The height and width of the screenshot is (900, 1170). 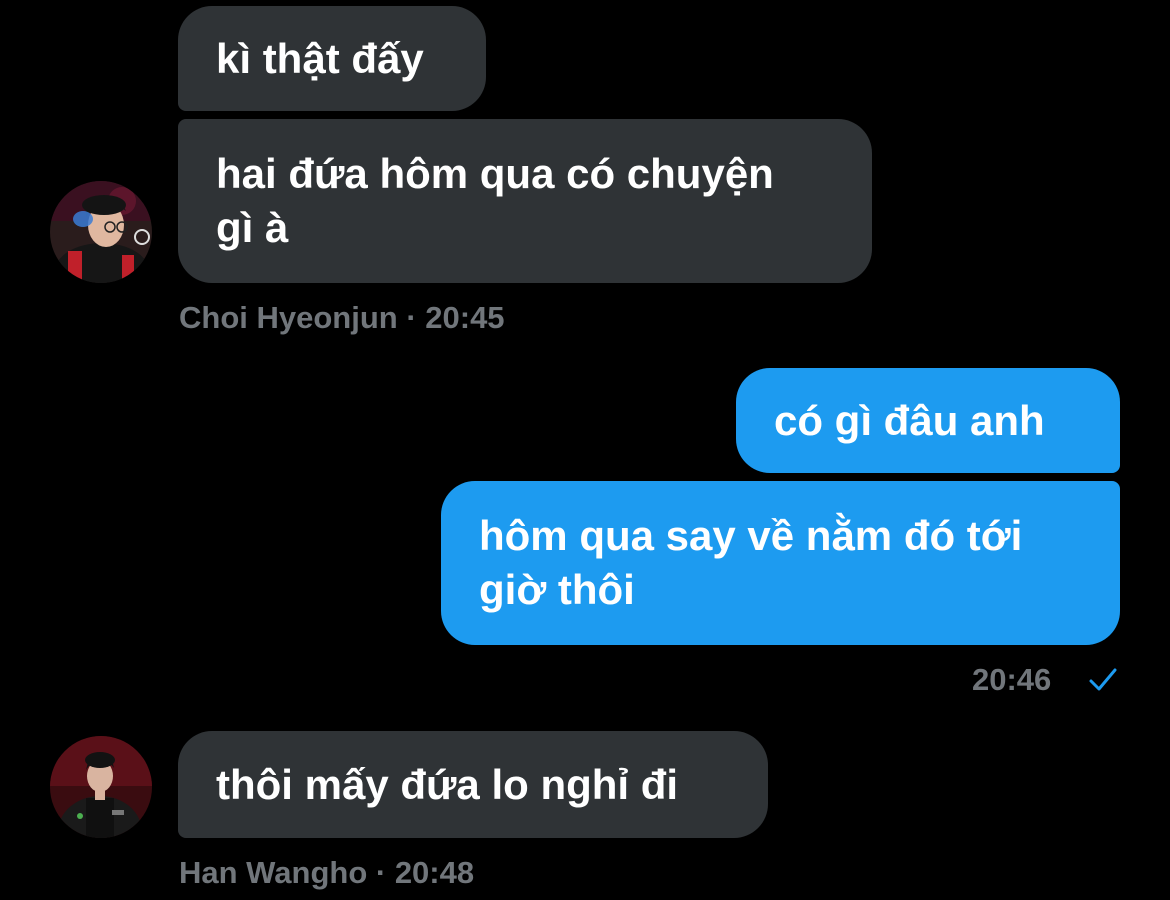 What do you see at coordinates (332, 58) in the screenshot?
I see `message-bubble-incoming: kì thật đấy` at bounding box center [332, 58].